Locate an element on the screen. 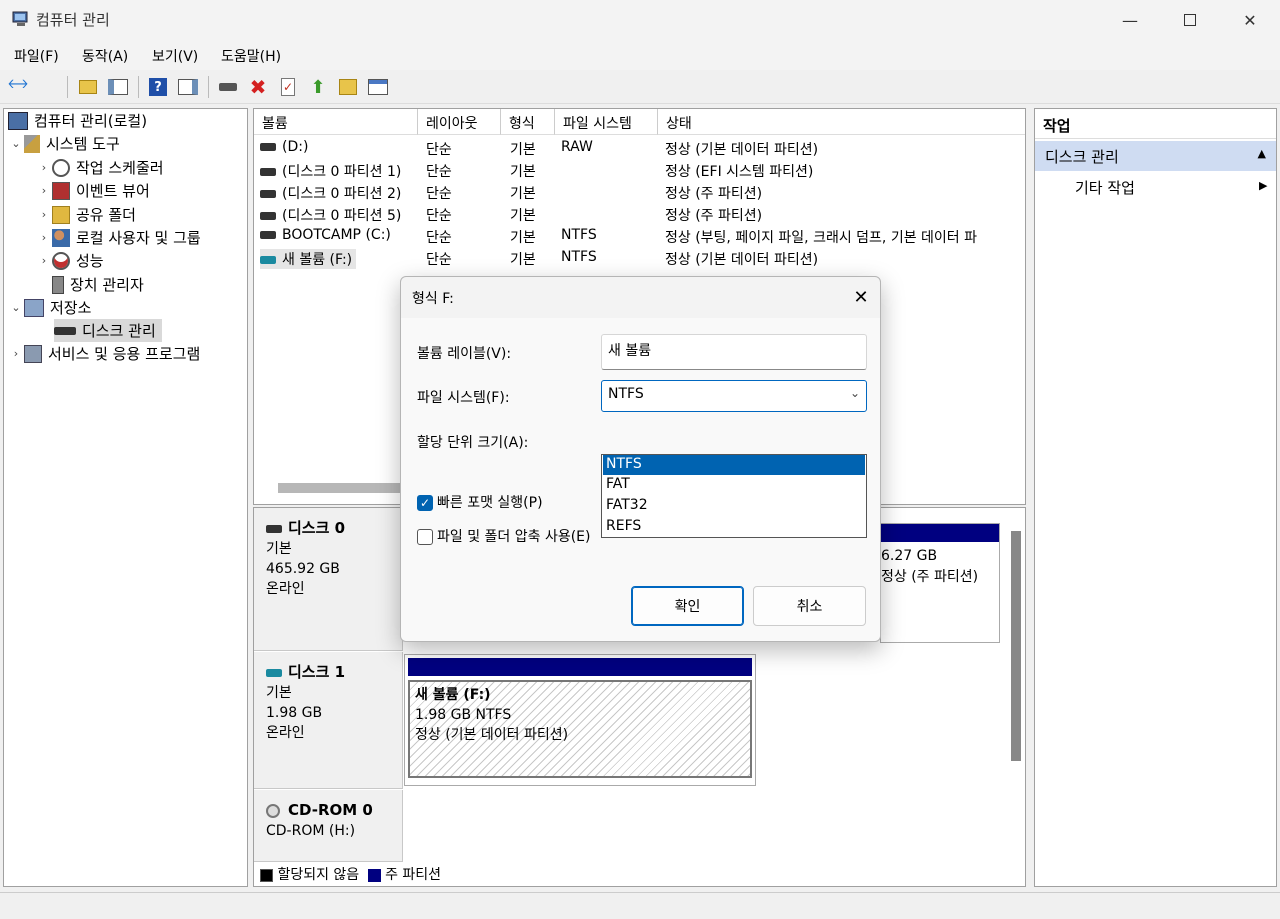 This screenshot has width=1280, height=919. show-hide-action-pane-icon is located at coordinates (188, 87).